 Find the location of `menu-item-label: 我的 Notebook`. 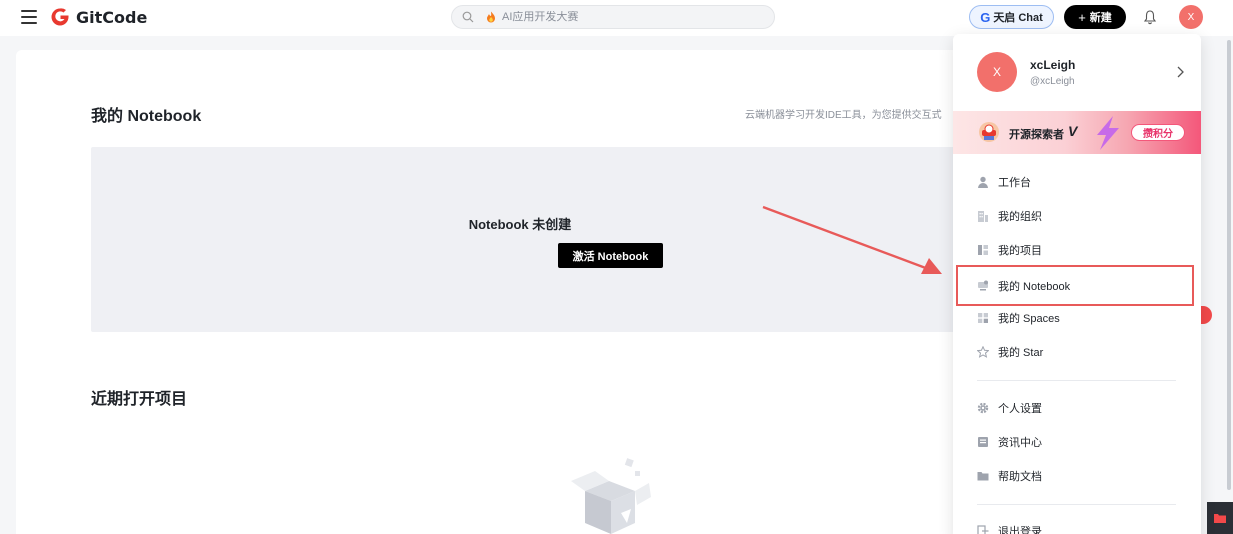

menu-item-label: 我的 Notebook is located at coordinates (1034, 286).